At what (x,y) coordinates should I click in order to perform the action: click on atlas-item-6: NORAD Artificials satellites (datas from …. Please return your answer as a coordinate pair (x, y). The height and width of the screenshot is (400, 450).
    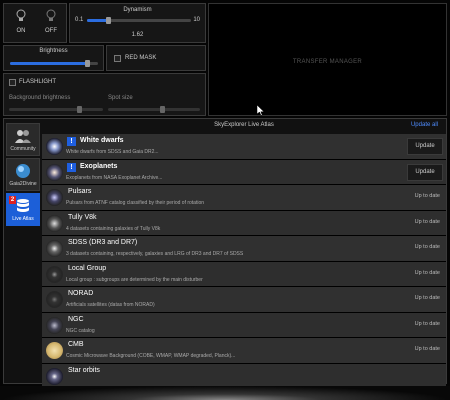
    Looking at the image, I should click on (244, 300).